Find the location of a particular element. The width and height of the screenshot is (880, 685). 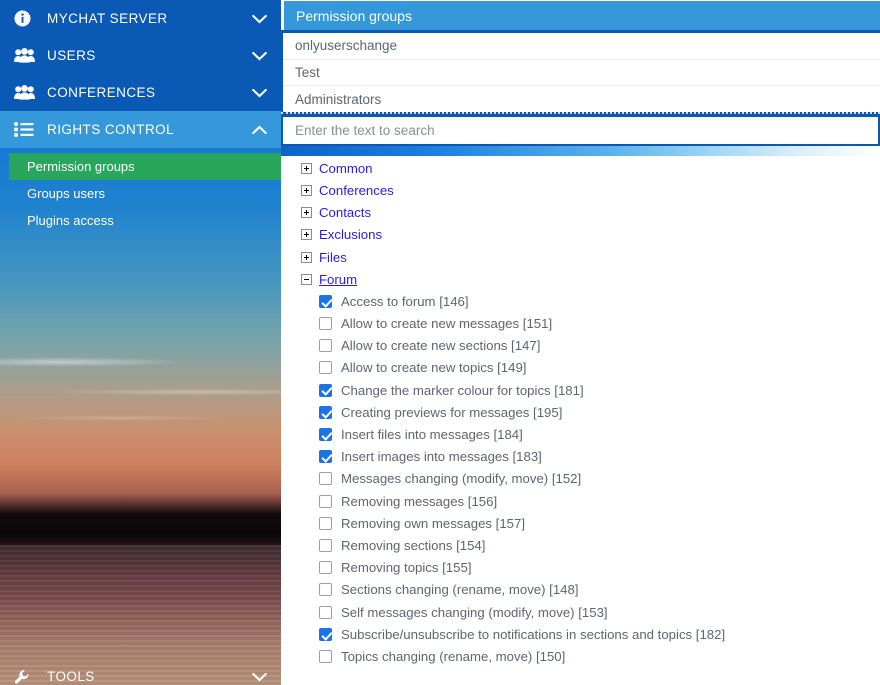

permission-label: Allow to create new sections [147] is located at coordinates (440, 345).